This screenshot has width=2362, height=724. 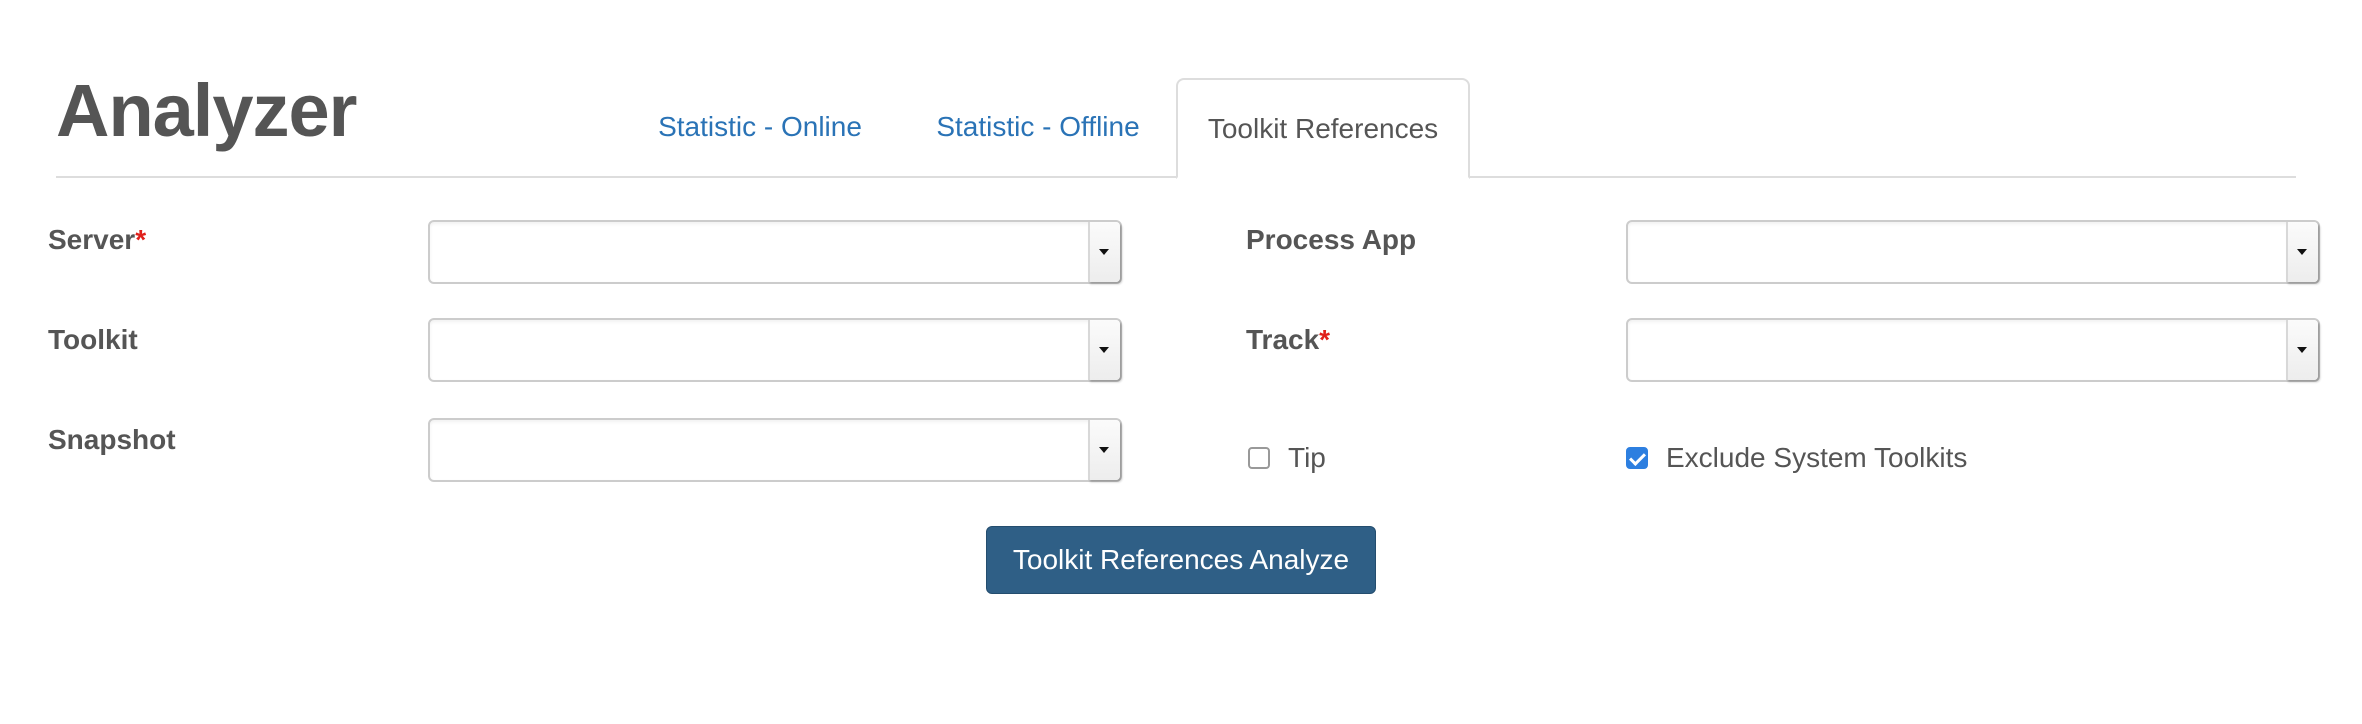 What do you see at coordinates (1283, 339) in the screenshot?
I see `track-label-text: Track` at bounding box center [1283, 339].